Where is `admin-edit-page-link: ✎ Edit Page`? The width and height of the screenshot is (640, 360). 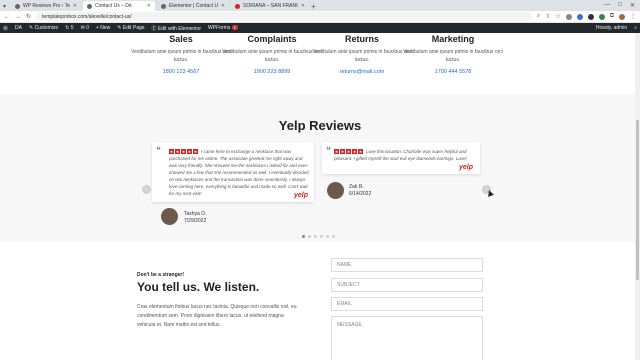 admin-edit-page-link: ✎ Edit Page is located at coordinates (130, 28).